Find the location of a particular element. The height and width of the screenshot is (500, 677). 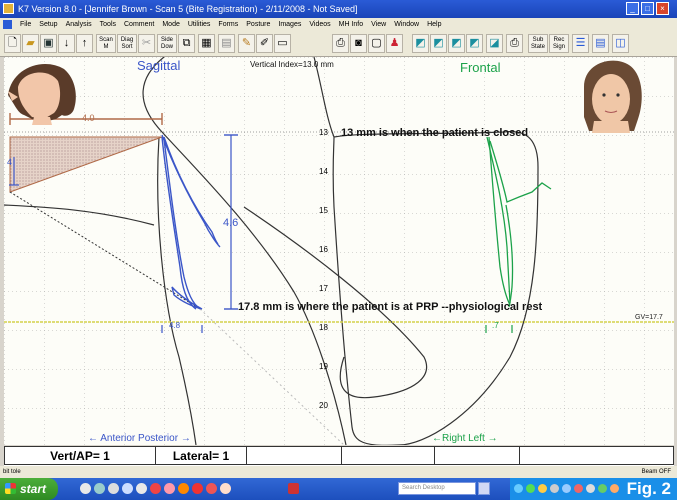

sub-label: Sub is located at coordinates (538, 40).